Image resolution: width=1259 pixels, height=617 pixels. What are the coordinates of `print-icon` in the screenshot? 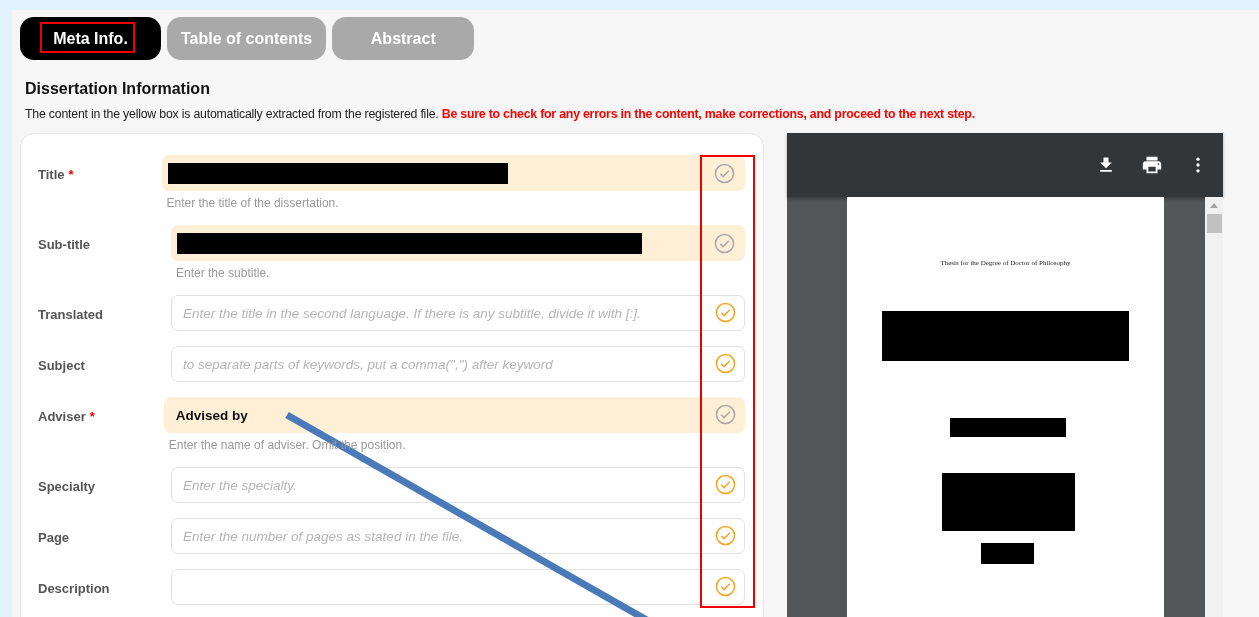 It's located at (1152, 165).